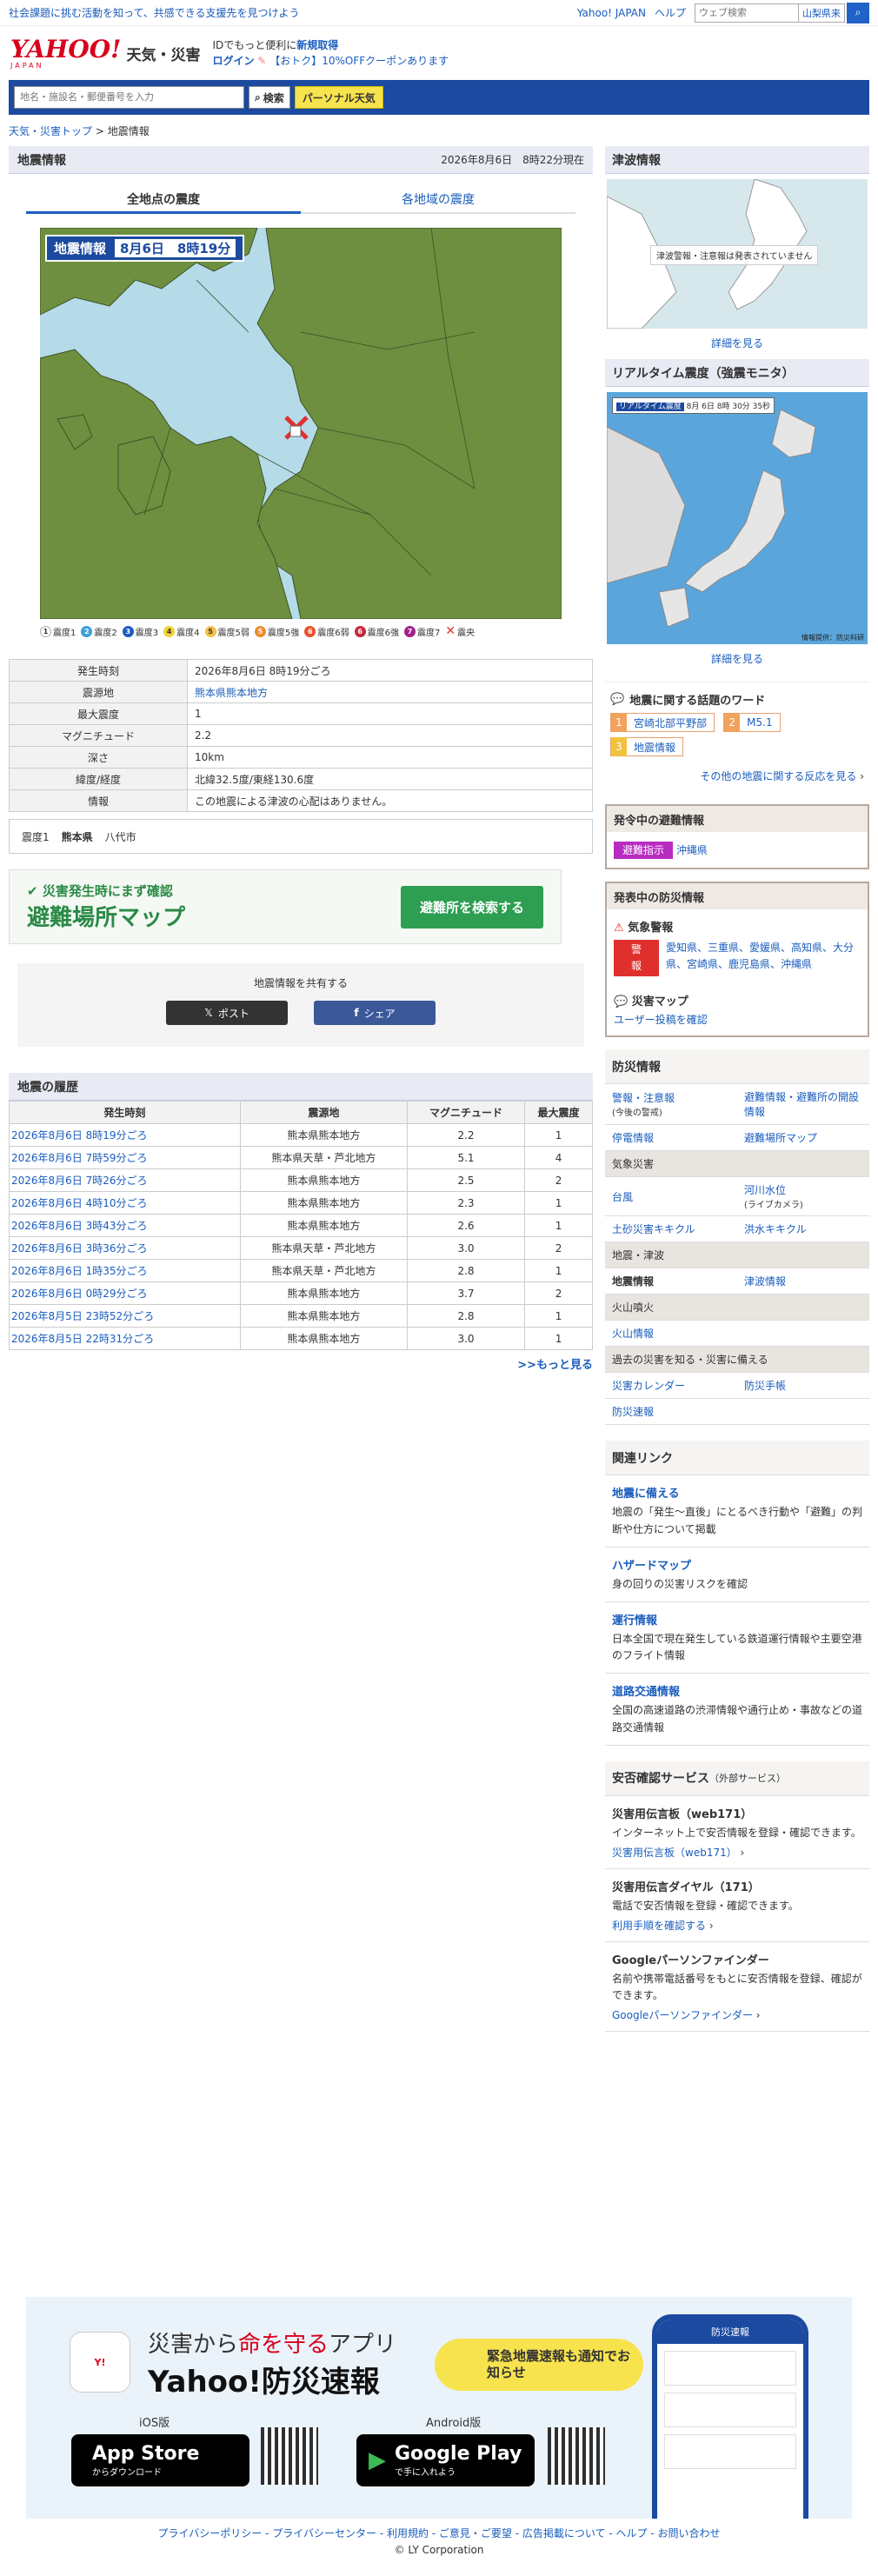 The height and width of the screenshot is (2576, 878). I want to click on safety-item-title: Googleパーソンファインダー, so click(691, 1961).